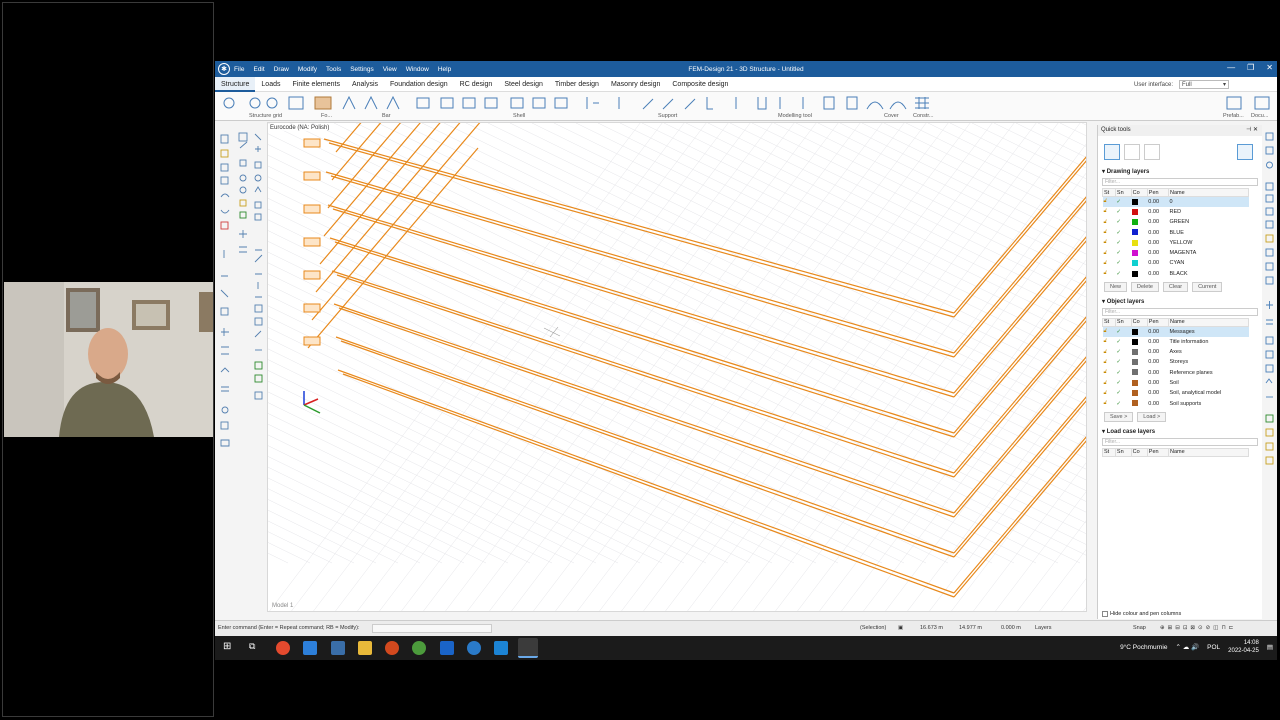  I want to click on drawing_layers-row: 🔓︎ ✓ 0.00 YELLOW, so click(1176, 243).